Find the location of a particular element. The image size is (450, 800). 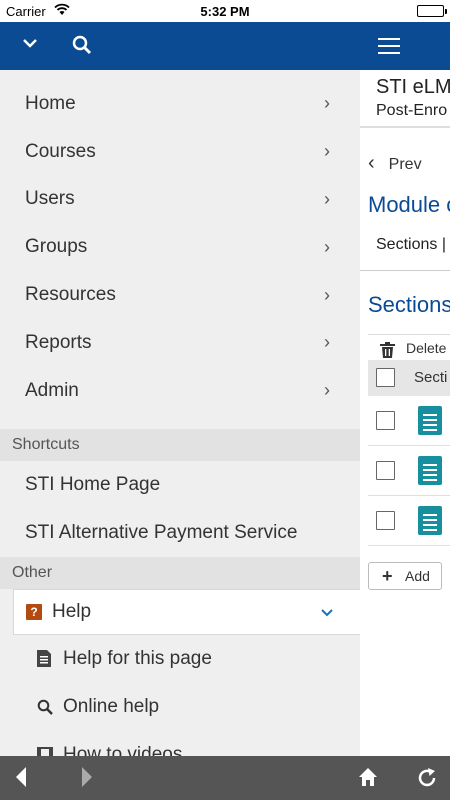

film-icon is located at coordinates (46, 751).